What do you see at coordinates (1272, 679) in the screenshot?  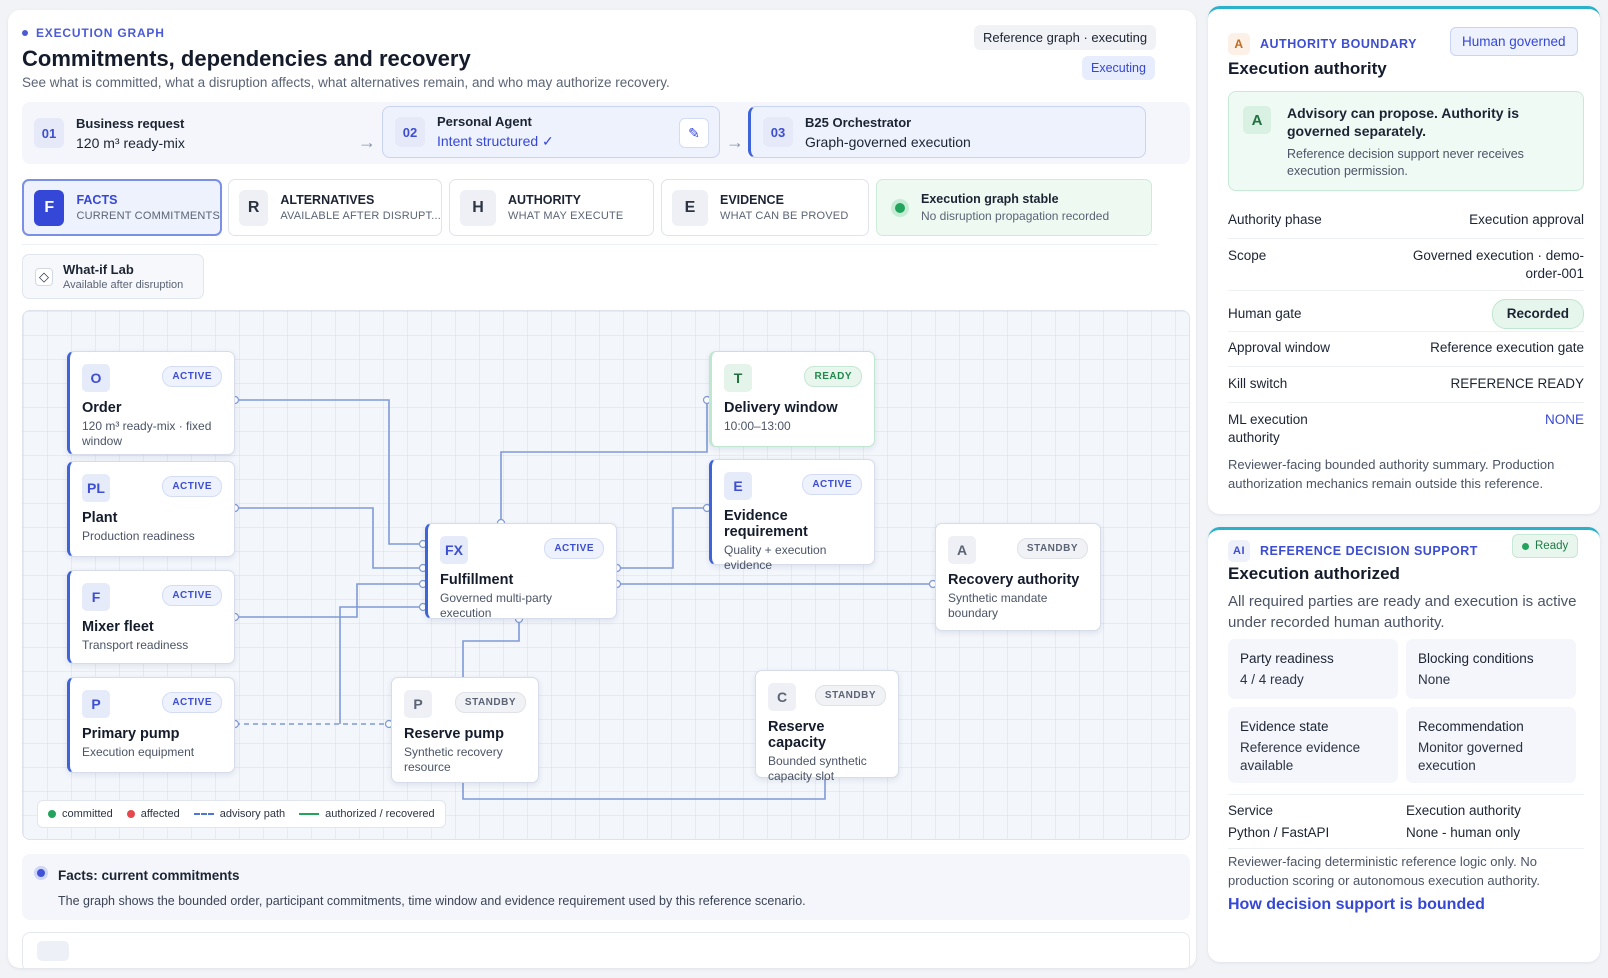 I see `cell-value: 4 / 4 ready` at bounding box center [1272, 679].